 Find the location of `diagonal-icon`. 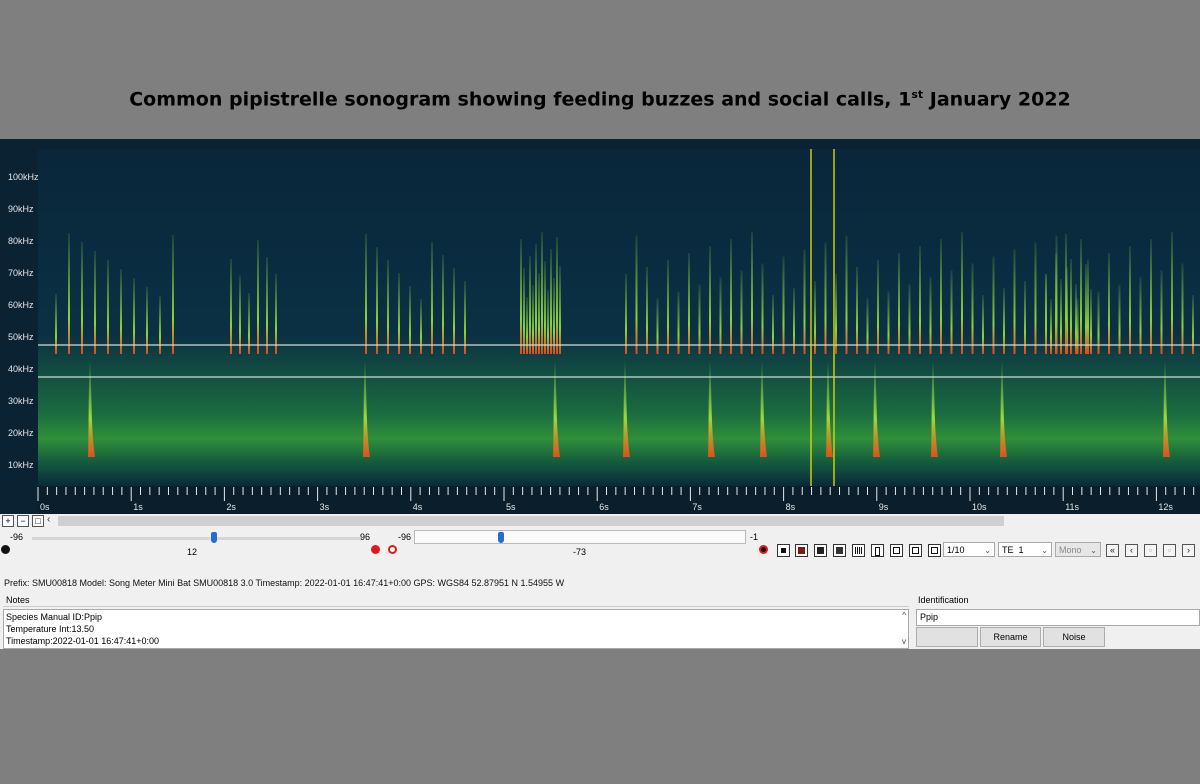

diagonal-icon is located at coordinates (839, 550).